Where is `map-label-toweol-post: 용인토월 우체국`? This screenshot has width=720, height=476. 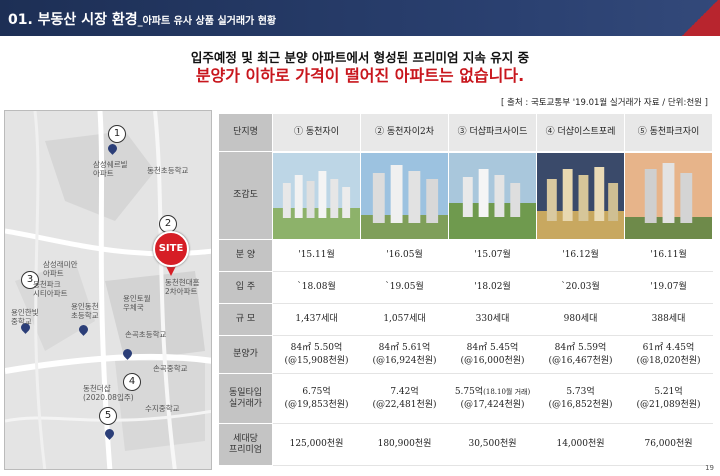
map-label-toweol-post: 용인토월 우체국 is located at coordinates (137, 303).